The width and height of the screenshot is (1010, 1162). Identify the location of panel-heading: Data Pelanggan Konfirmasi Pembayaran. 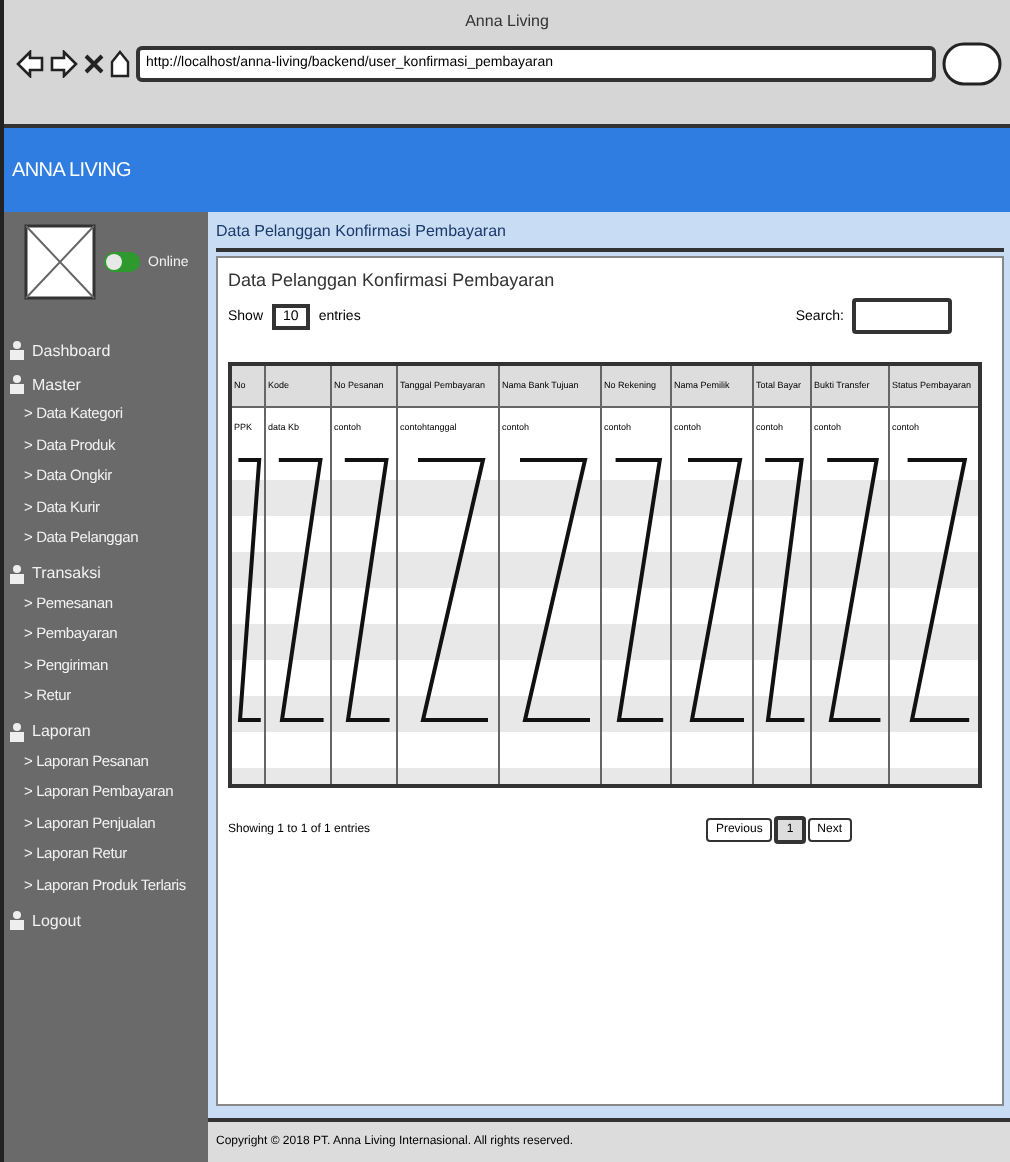
(392, 280).